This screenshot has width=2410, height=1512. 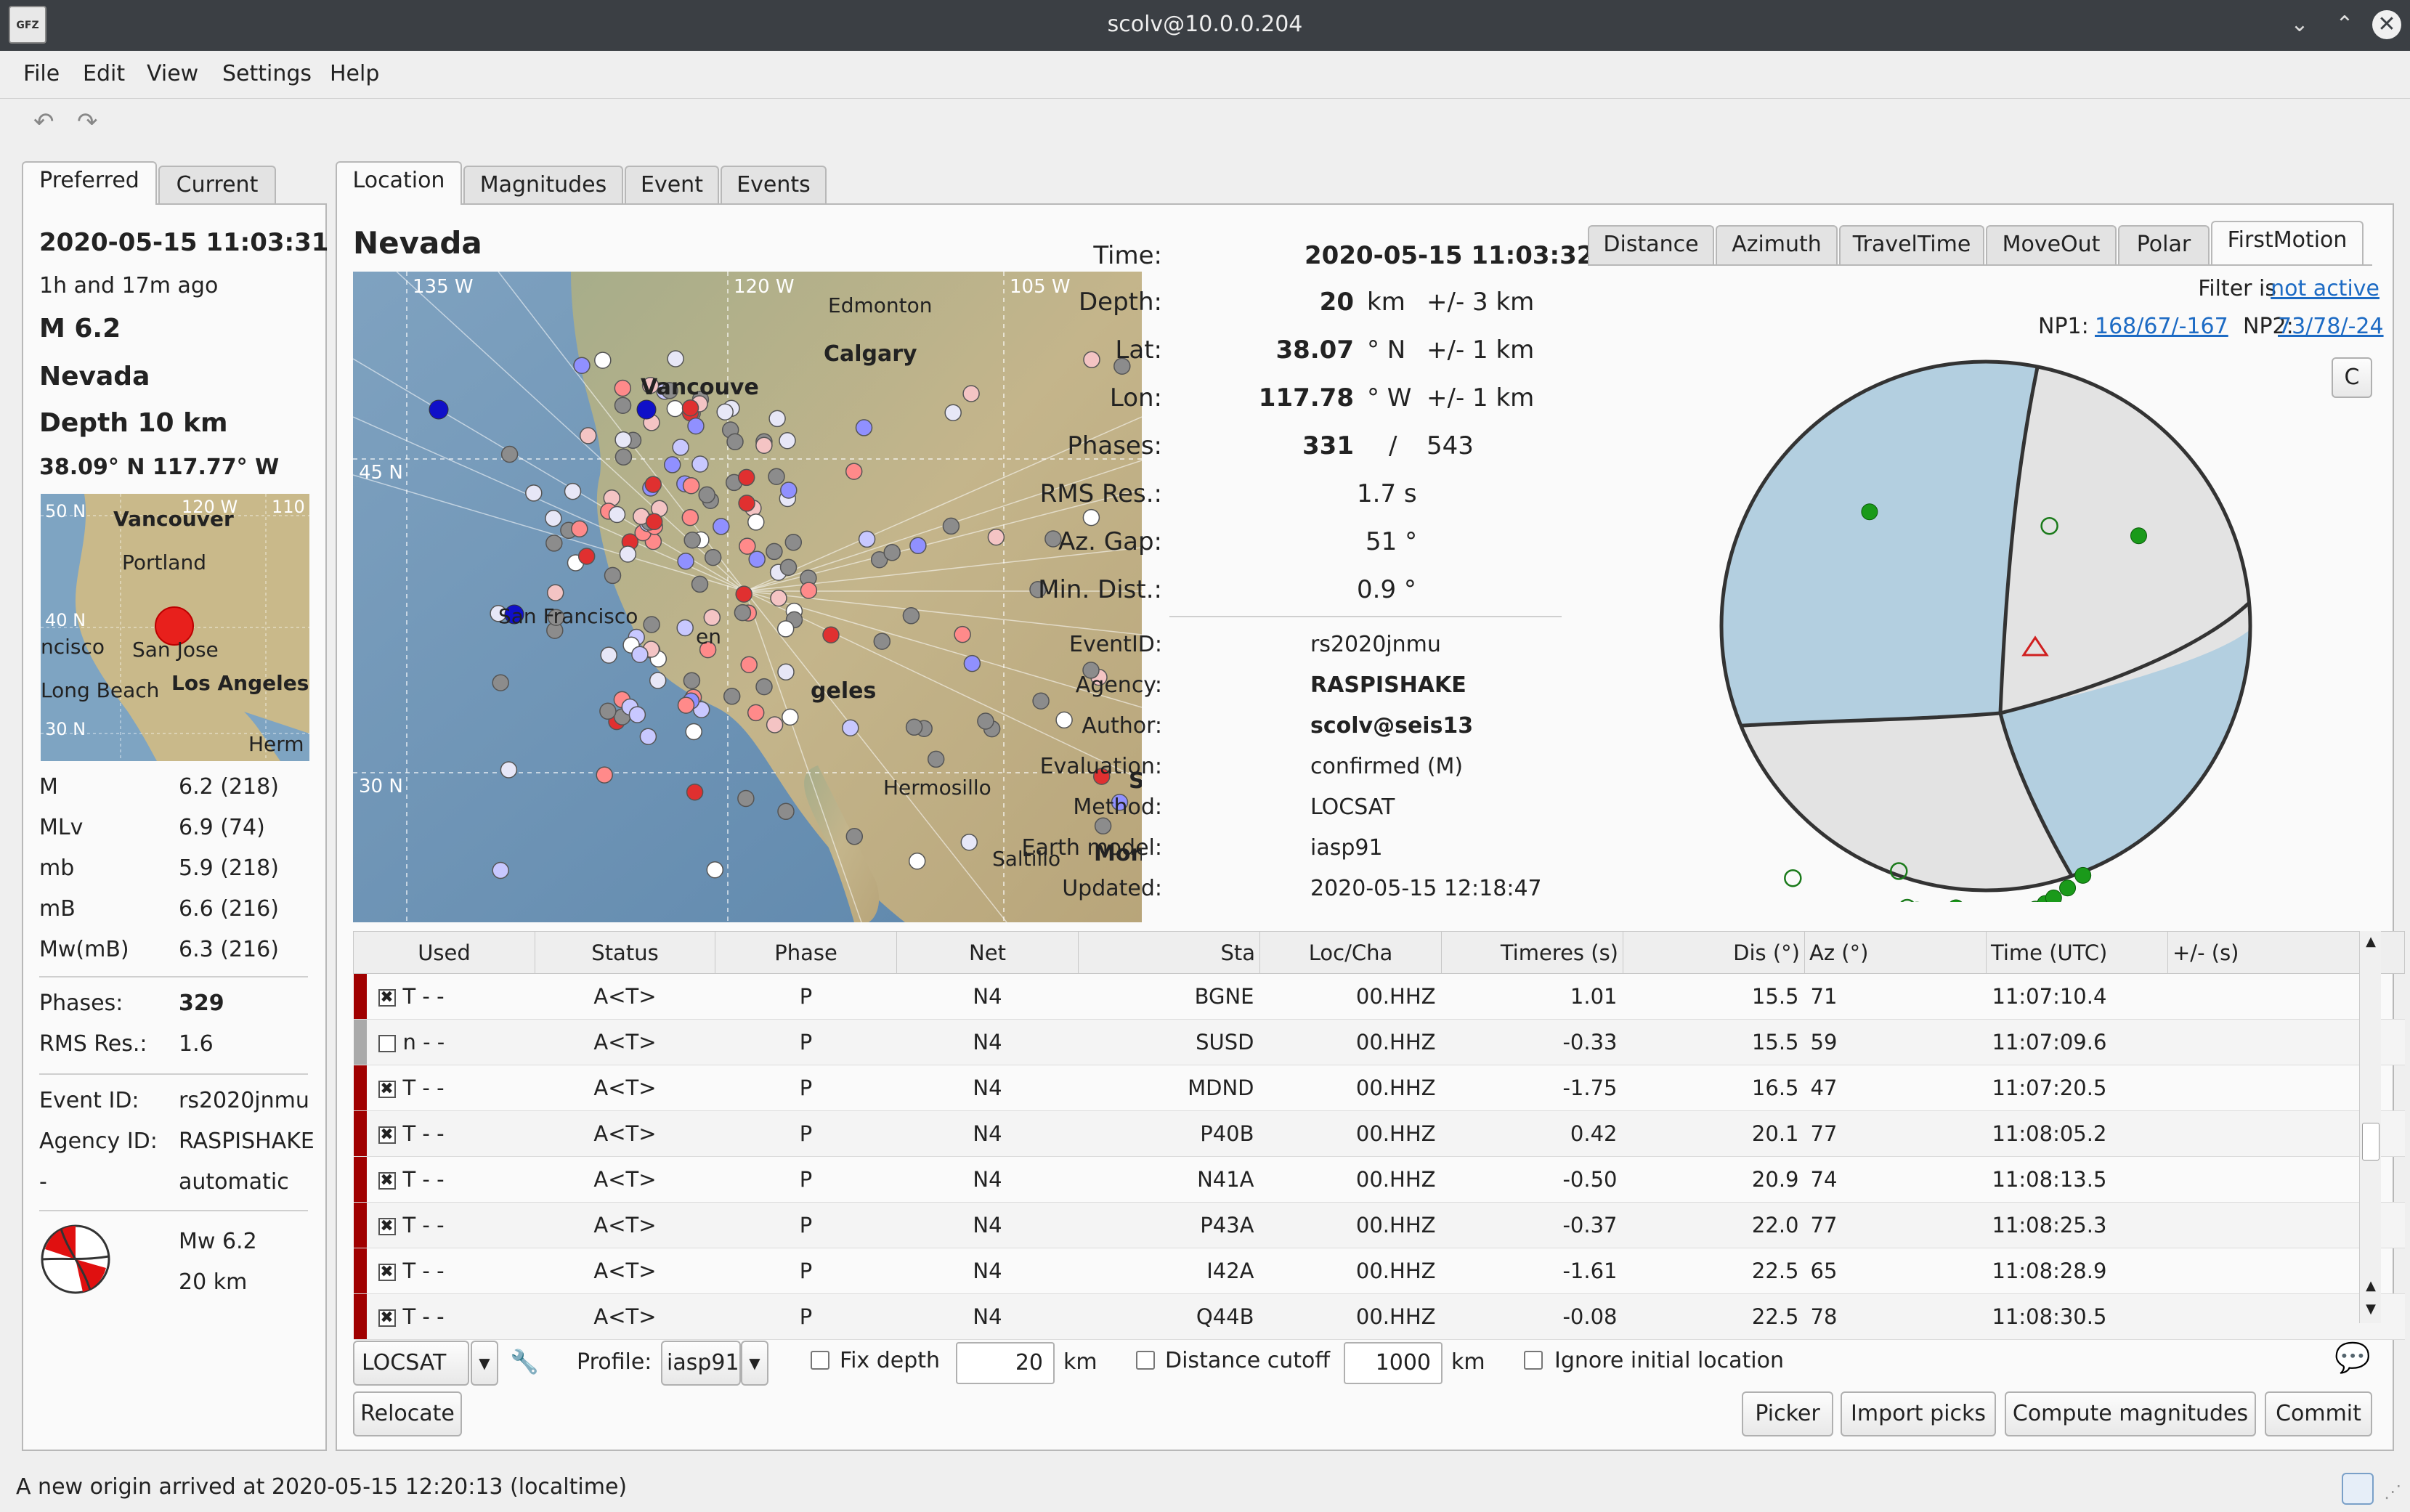 What do you see at coordinates (172, 73) in the screenshot?
I see `menu-view: View` at bounding box center [172, 73].